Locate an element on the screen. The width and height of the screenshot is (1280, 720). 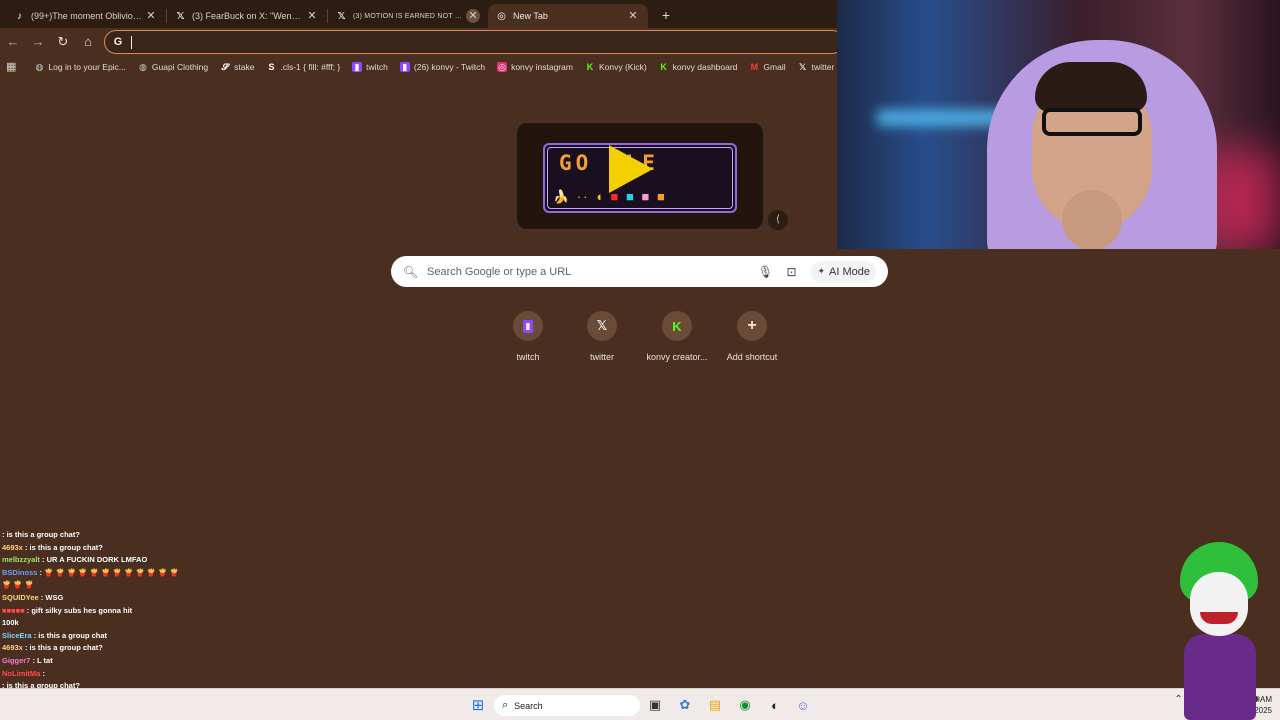
chat-text: : WSG is located at coordinates (52, 597).